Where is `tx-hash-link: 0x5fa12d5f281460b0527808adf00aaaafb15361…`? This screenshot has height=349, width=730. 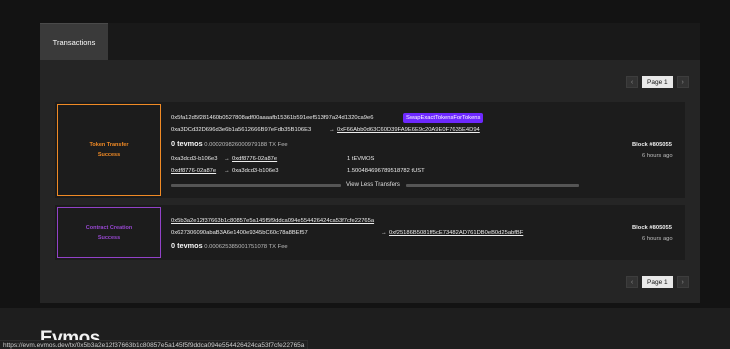
tx-hash-link: 0x5fa12d5f281460b0527808adf00aaaafb15361… is located at coordinates (272, 118).